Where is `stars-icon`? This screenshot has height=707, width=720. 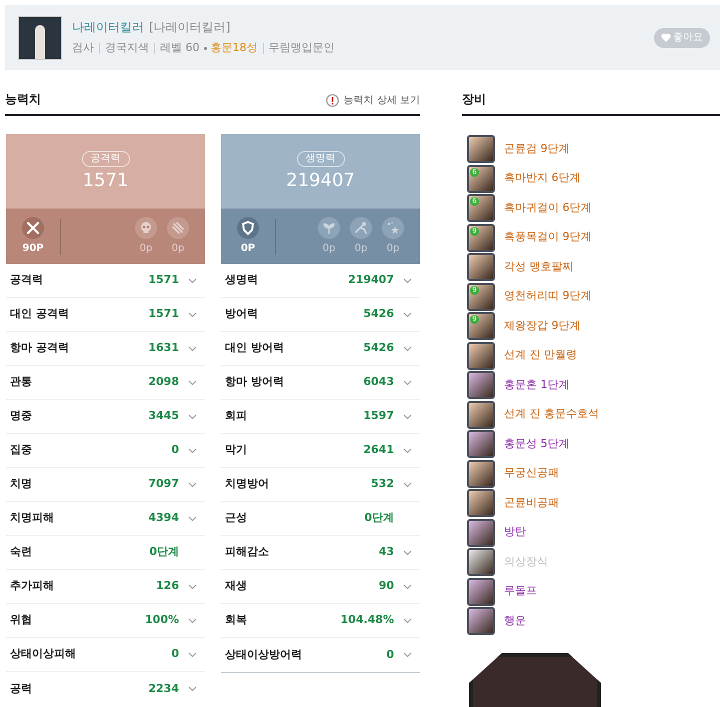 stars-icon is located at coordinates (393, 228).